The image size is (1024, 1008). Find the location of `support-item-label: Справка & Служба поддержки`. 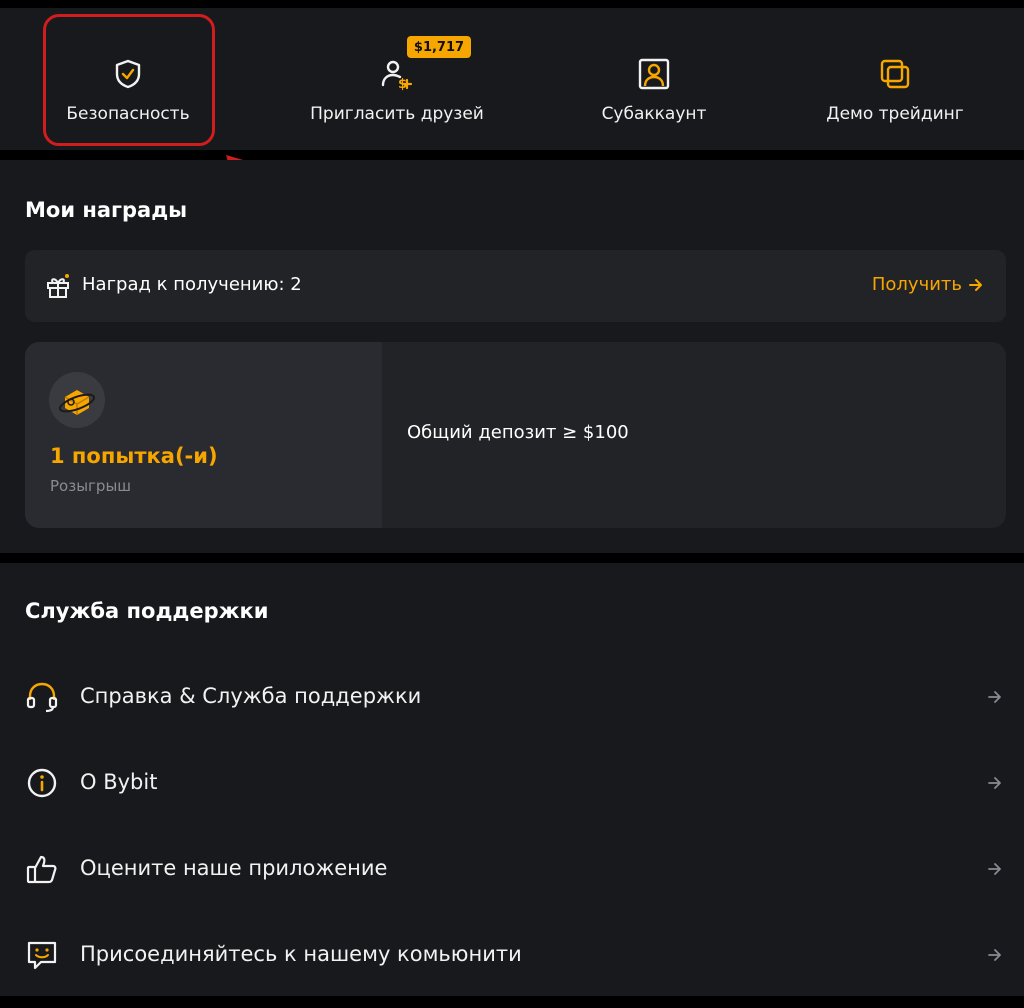

support-item-label: Справка & Служба поддержки is located at coordinates (251, 696).